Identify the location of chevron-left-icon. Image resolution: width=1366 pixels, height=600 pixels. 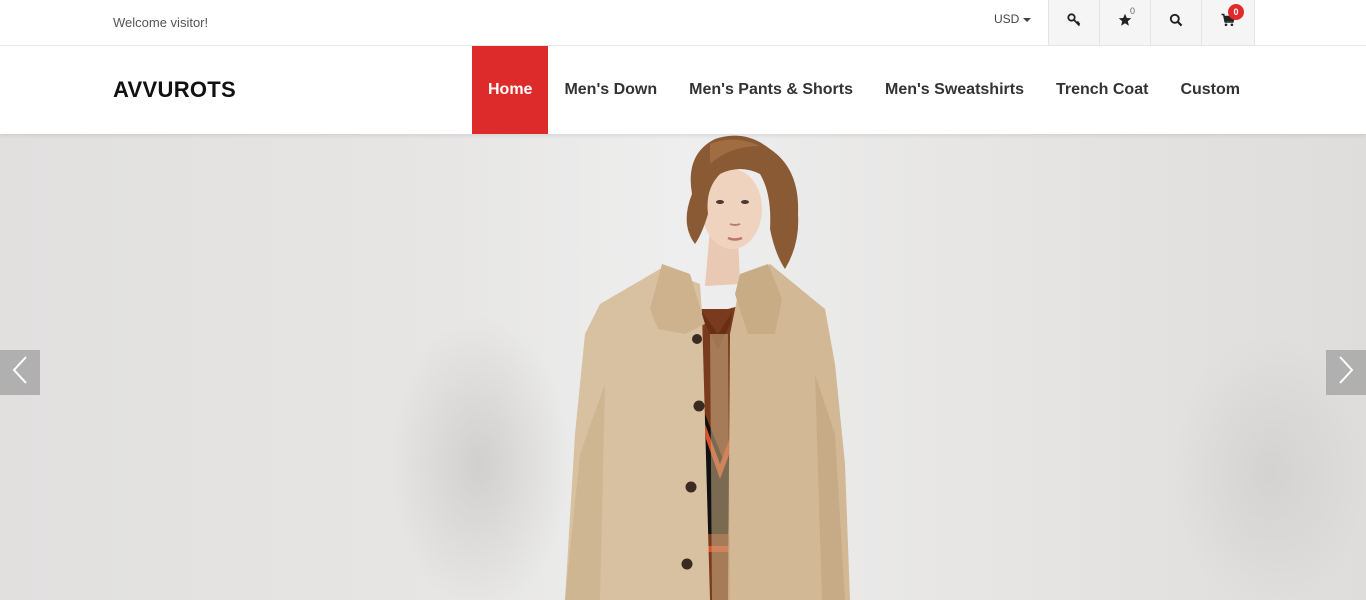
(20, 372).